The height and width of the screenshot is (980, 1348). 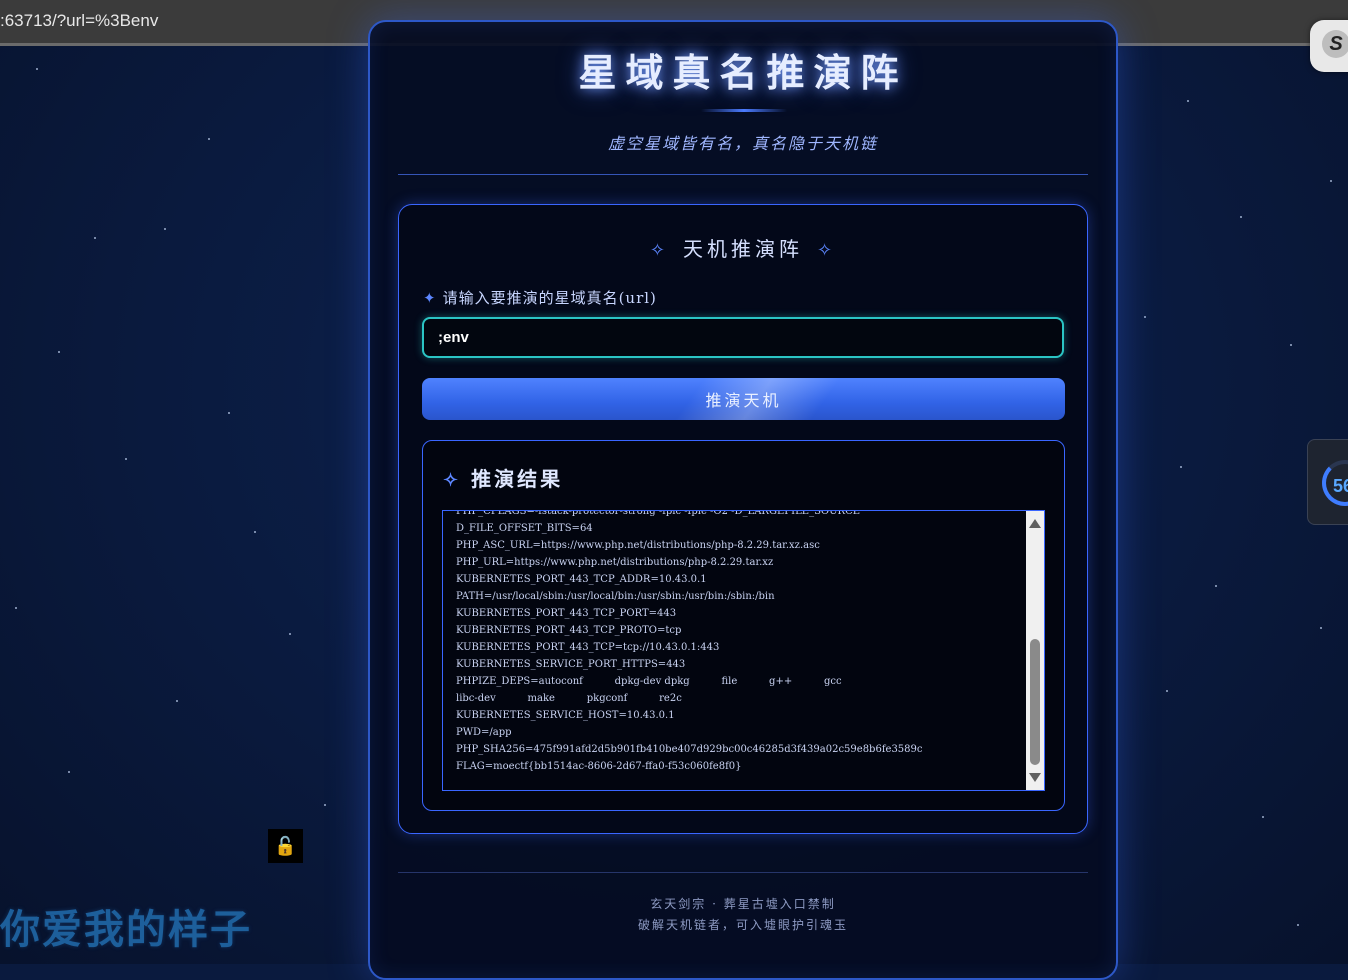 I want to click on panel-title-text: 天机推演阵, so click(x=743, y=249).